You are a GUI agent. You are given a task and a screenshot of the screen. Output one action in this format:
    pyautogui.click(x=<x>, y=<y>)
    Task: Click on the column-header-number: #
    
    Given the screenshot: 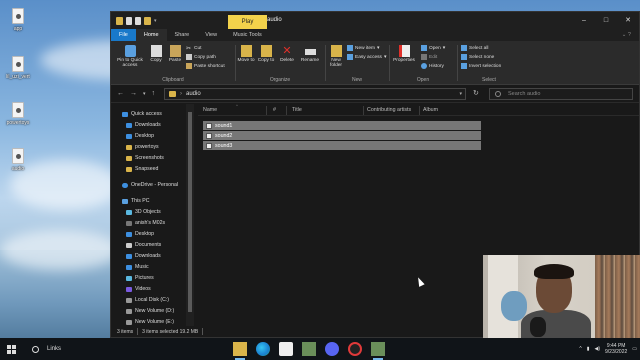 What is the action you would take?
    pyautogui.click(x=274, y=110)
    